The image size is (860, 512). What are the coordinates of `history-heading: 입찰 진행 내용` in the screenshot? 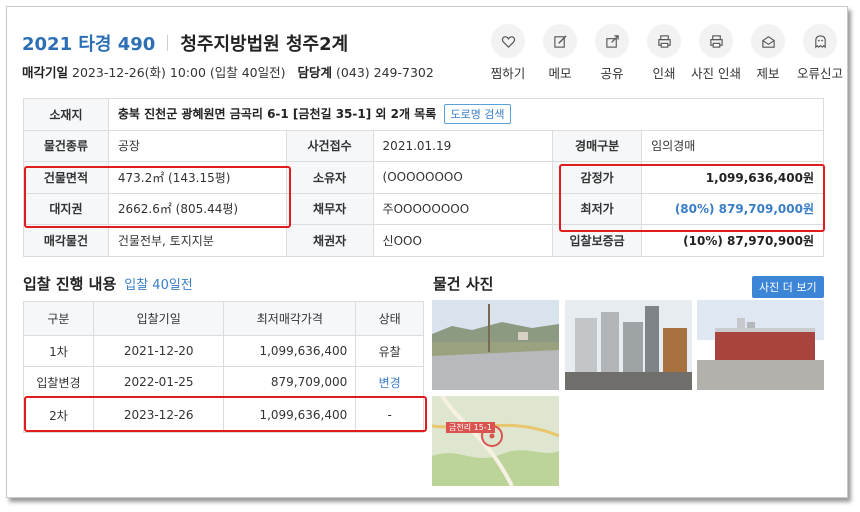 It's located at (70, 284).